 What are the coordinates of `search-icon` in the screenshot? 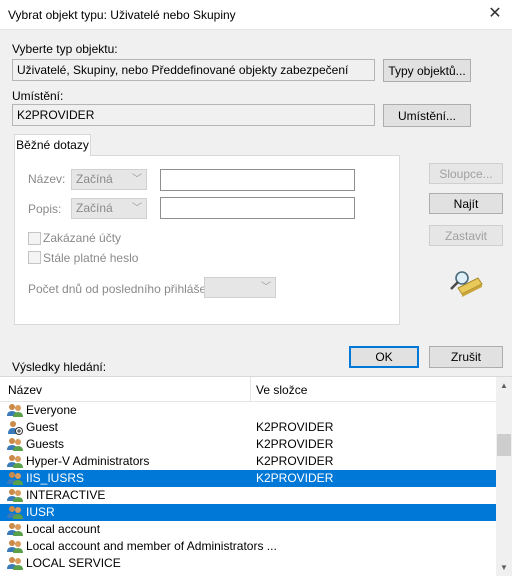 It's located at (466, 284).